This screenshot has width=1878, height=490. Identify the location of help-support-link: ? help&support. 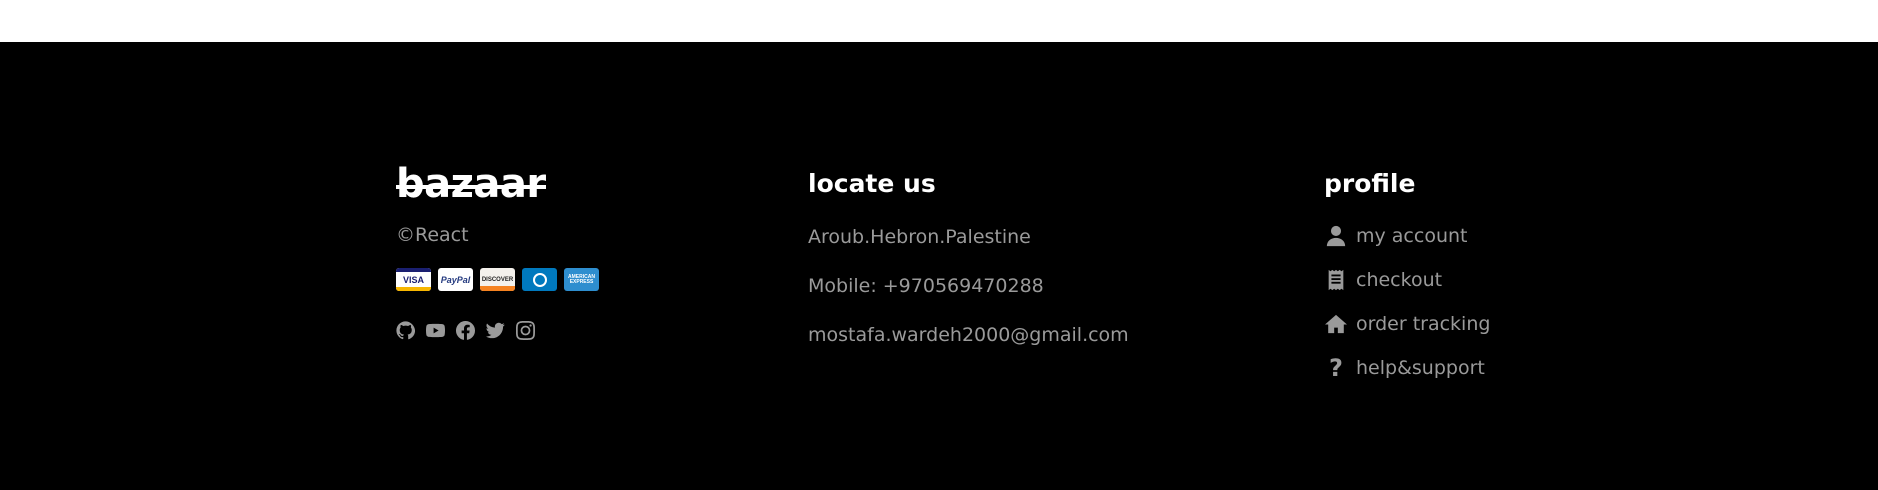
(1484, 368).